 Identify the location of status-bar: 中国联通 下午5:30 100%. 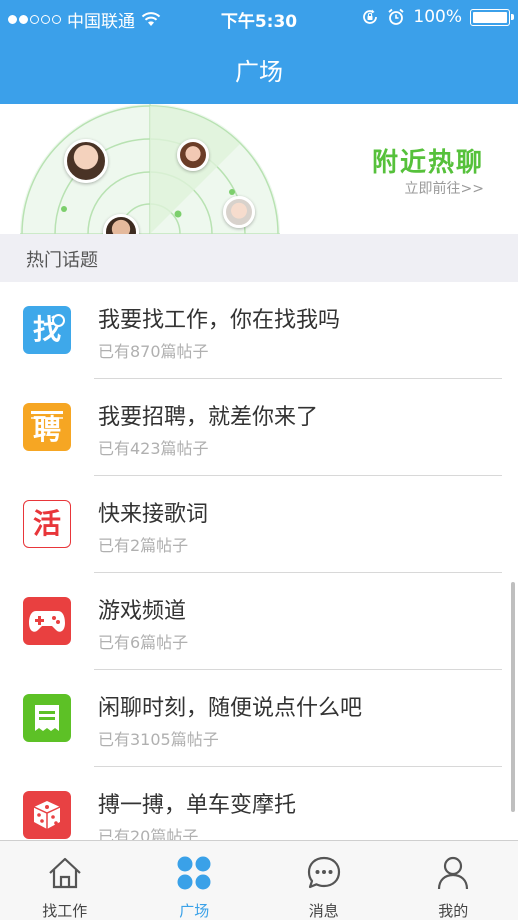
(259, 18).